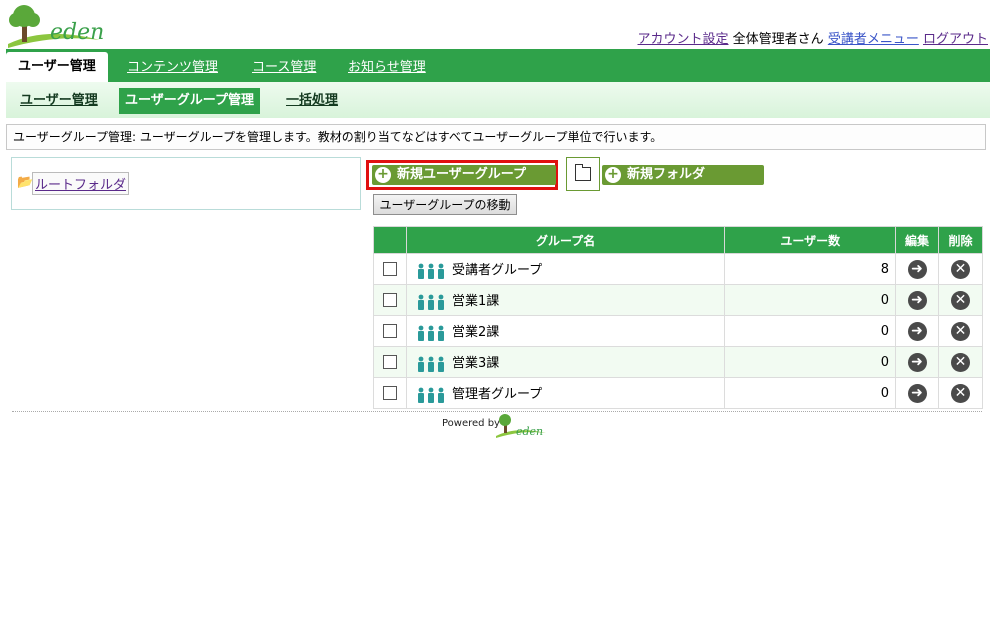 This screenshot has width=994, height=628. I want to click on table-row: 受講者グループ 8 ➜ ✕, so click(678, 269).